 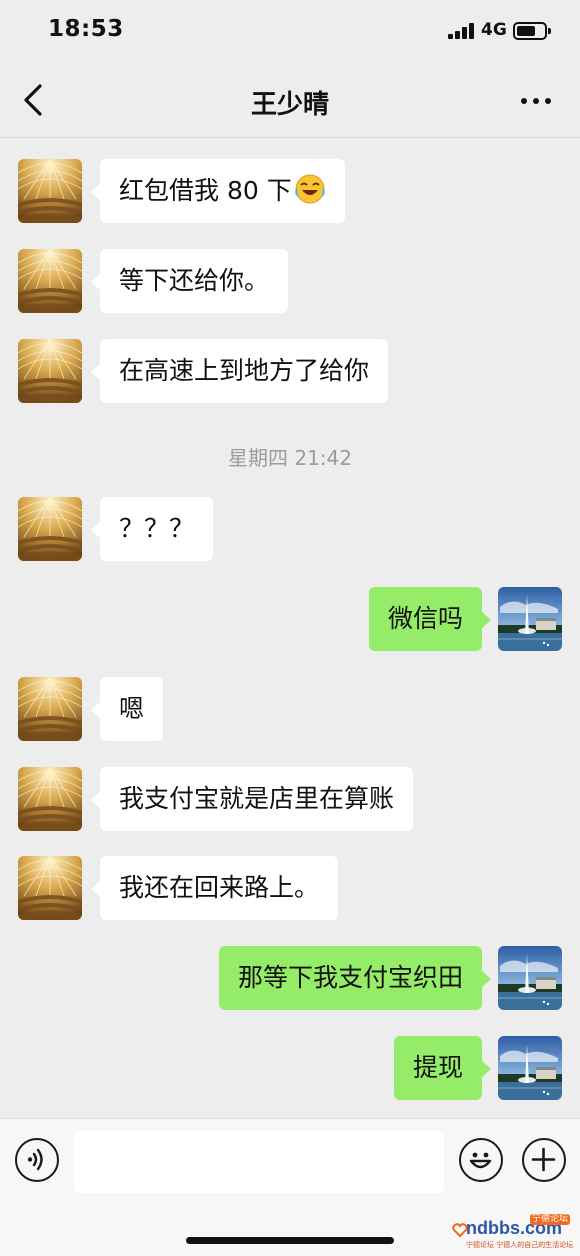 I want to click on smiley-icon, so click(x=480, y=1160).